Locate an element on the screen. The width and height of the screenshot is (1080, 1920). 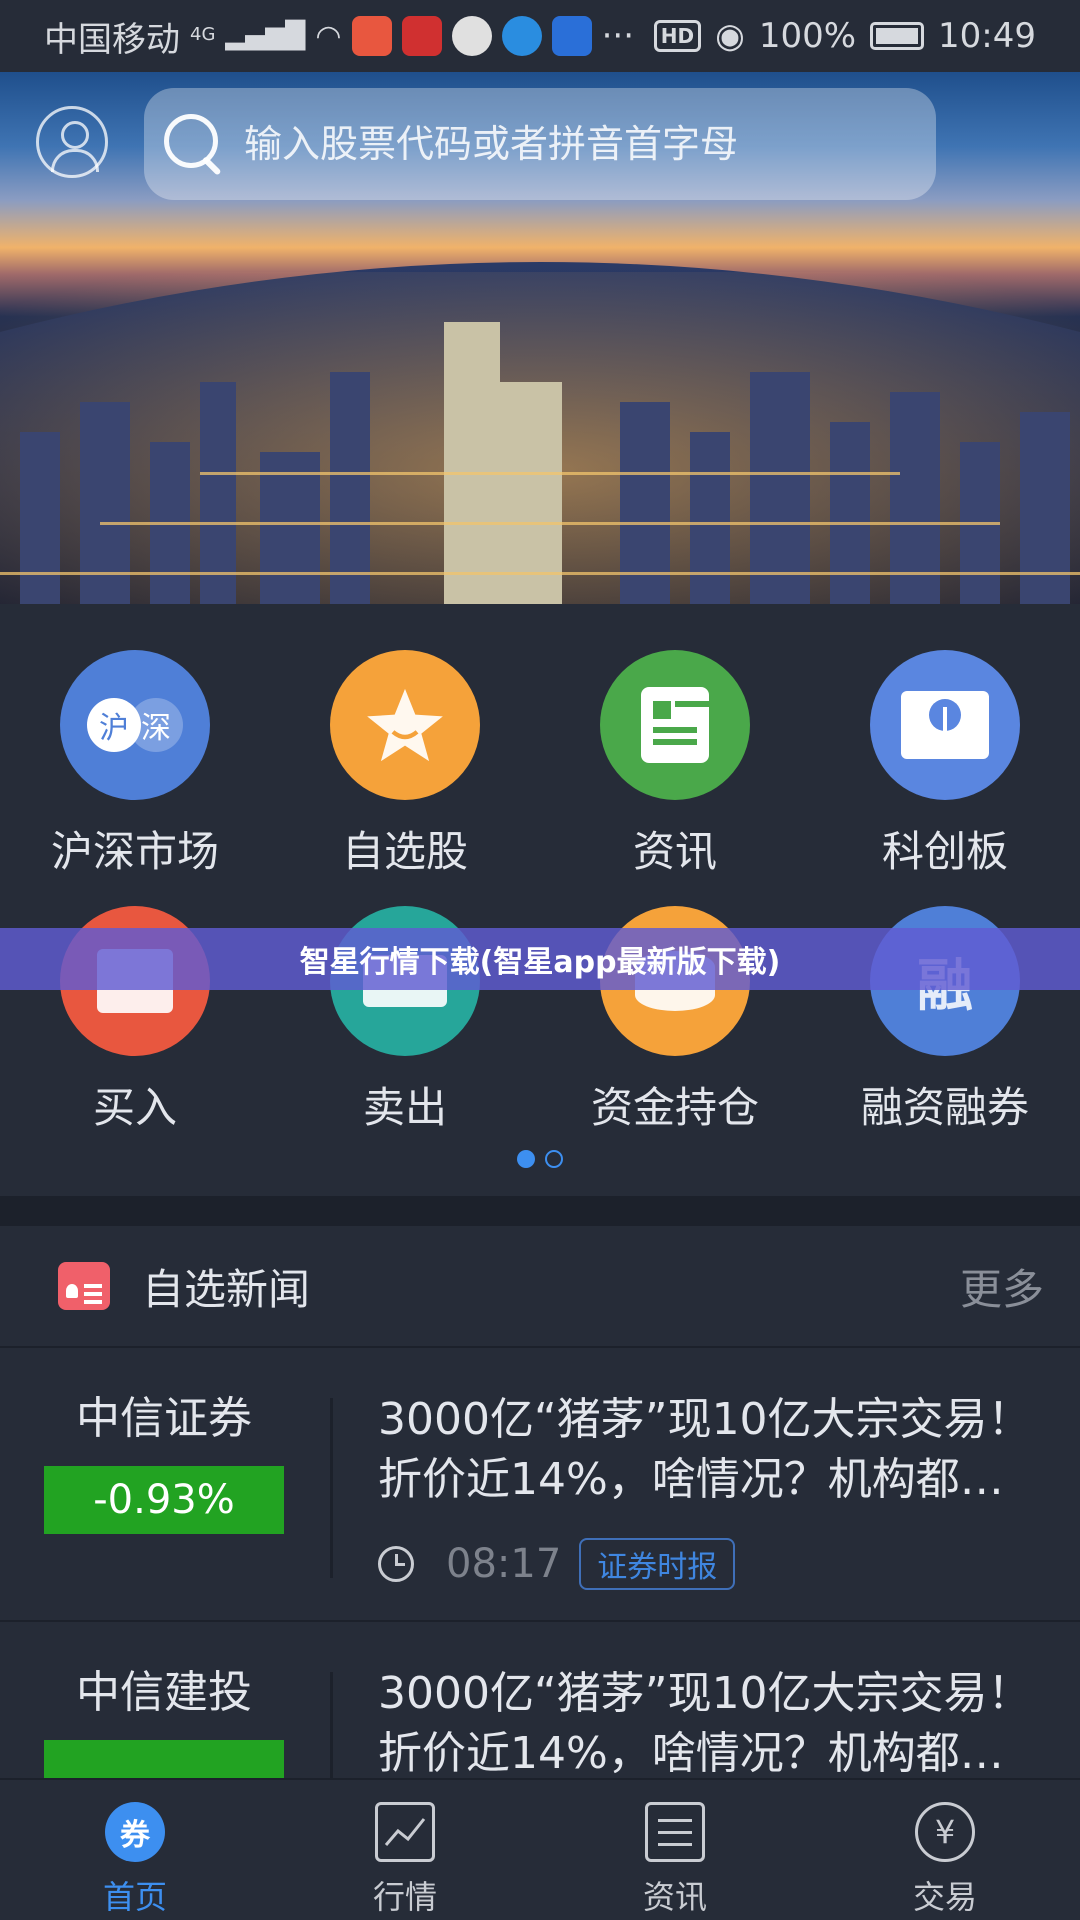
section-divider is located at coordinates (540, 1211).